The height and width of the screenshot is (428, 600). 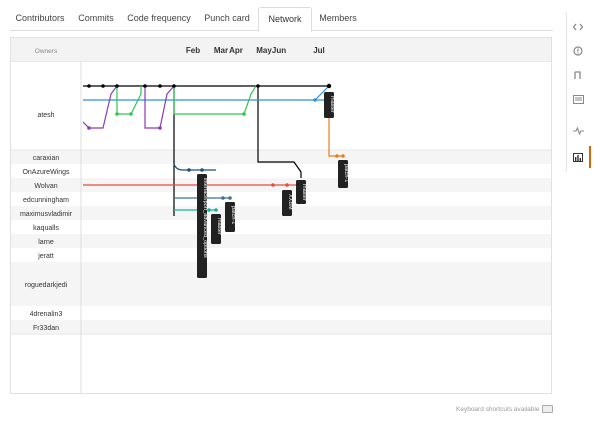 I want to click on tab-commits: Commits, so click(x=96, y=18).